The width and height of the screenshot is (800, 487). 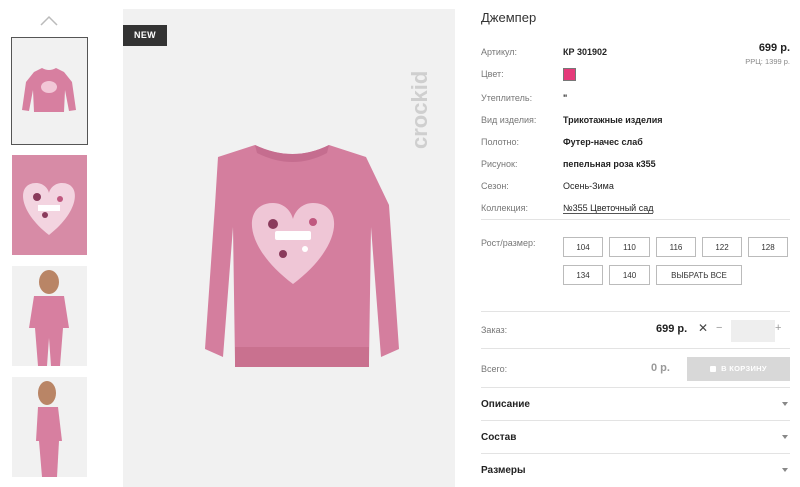 I want to click on sweater-front-image, so click(x=49, y=90).